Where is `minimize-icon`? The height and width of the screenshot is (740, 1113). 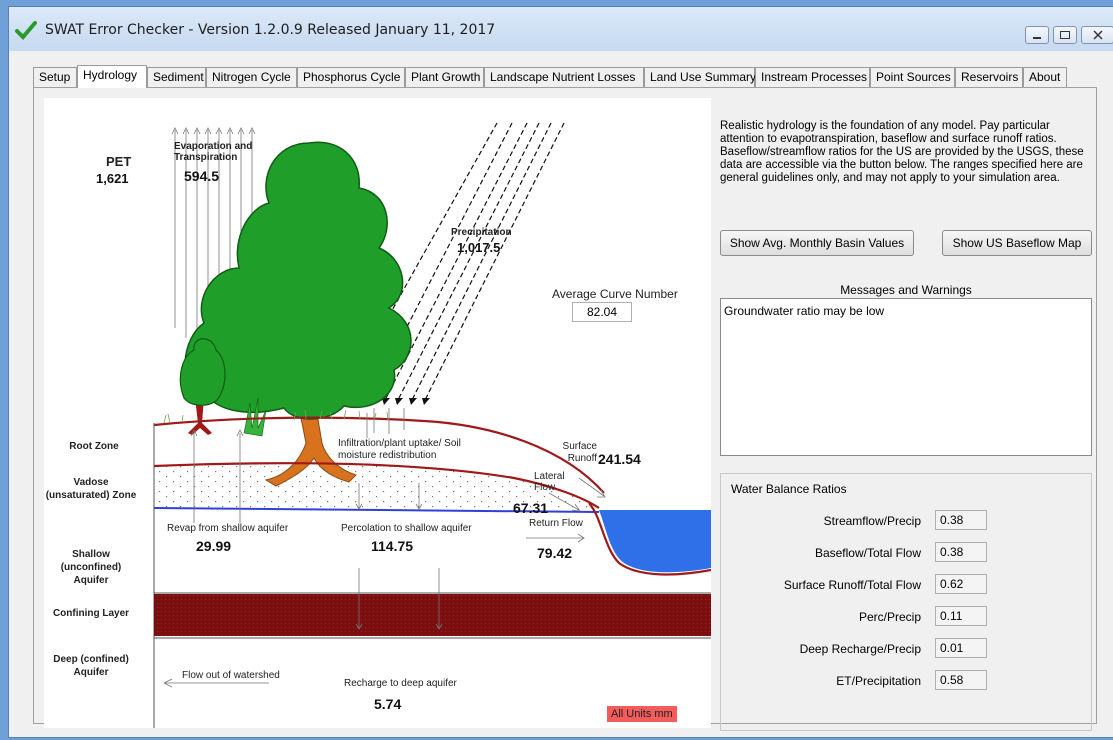
minimize-icon is located at coordinates (1037, 38).